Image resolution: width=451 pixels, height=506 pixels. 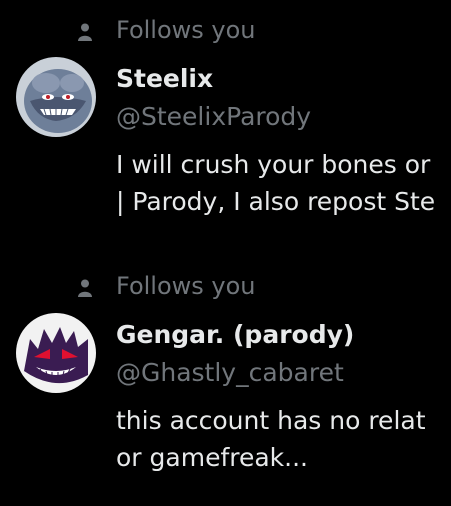 I want to click on display-name: Gengar. (parody), so click(x=235, y=335).